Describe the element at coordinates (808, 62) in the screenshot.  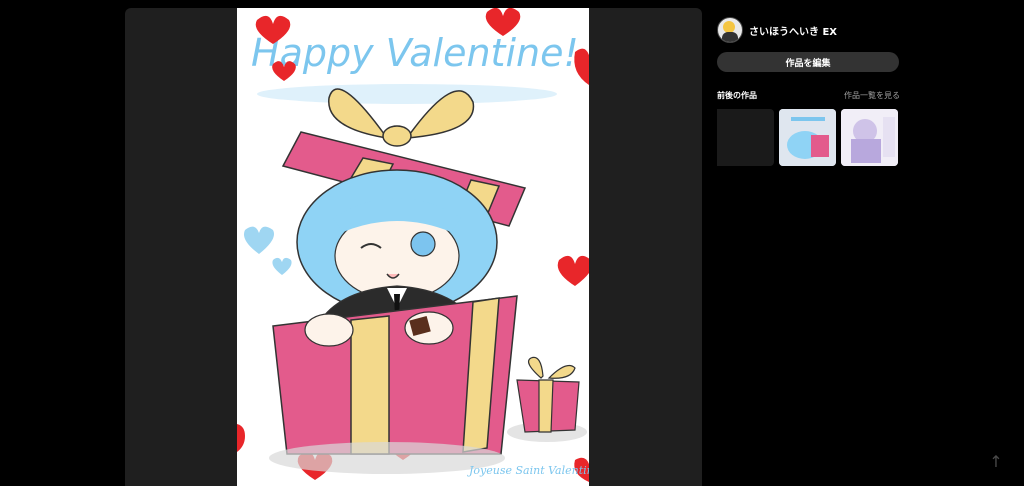
I see `edit-work-button: 作品を編集` at that location.